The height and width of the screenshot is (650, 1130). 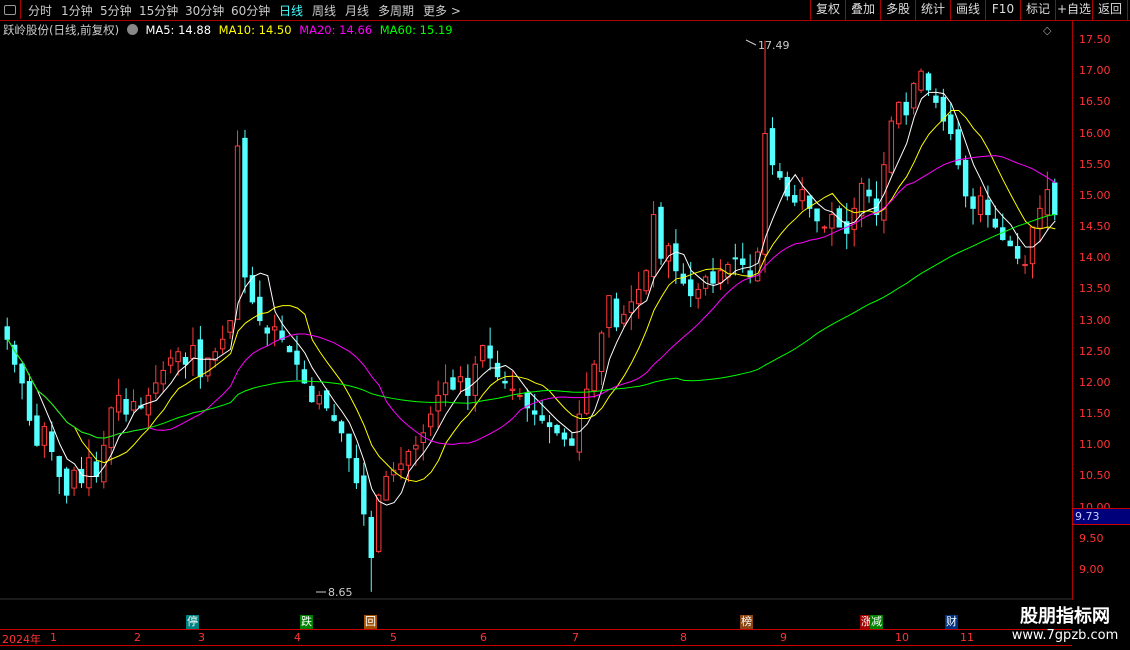 What do you see at coordinates (1095, 164) in the screenshot?
I see `y-tick-label: 15.50` at bounding box center [1095, 164].